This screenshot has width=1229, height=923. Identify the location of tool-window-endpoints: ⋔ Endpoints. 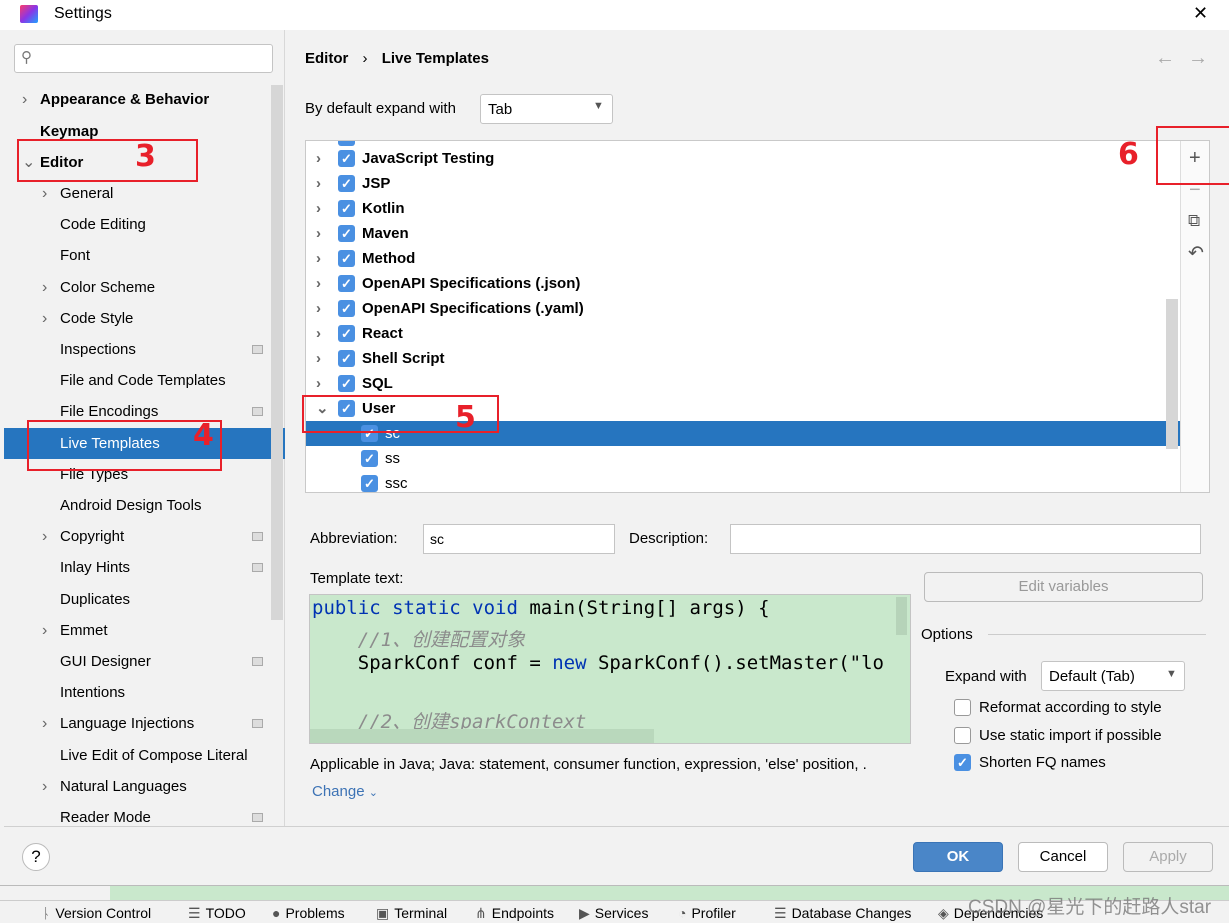
(514, 913).